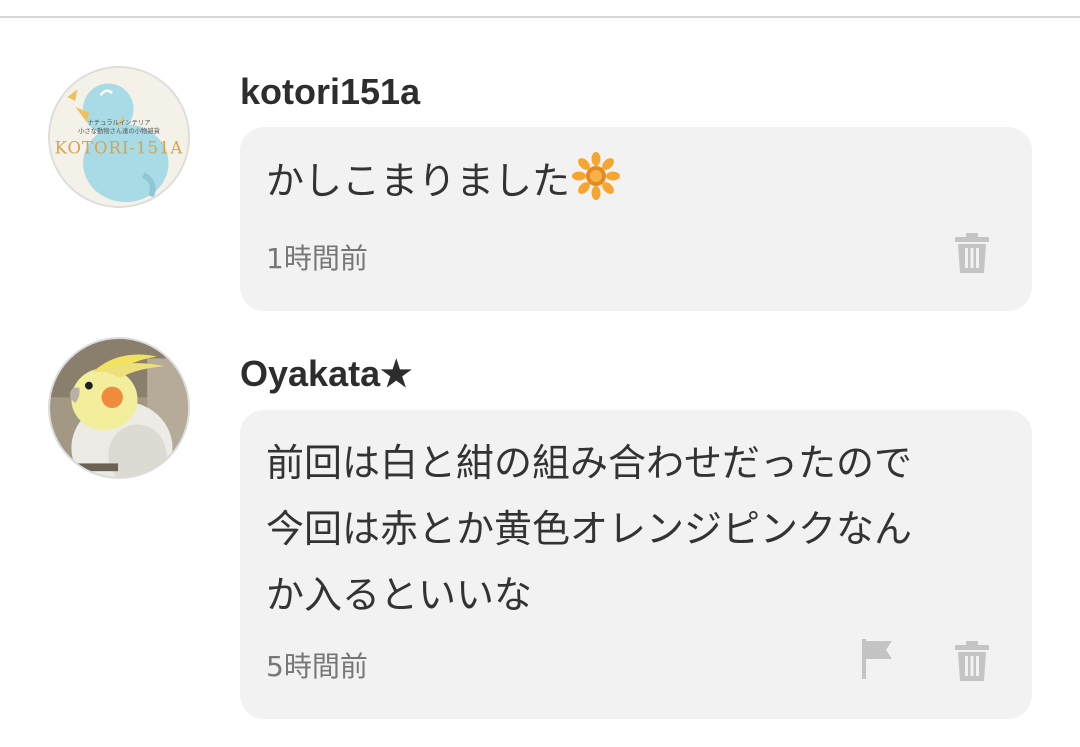 This screenshot has width=1080, height=747. I want to click on logo-small-line1: ナチュラルインテリア, so click(119, 122).